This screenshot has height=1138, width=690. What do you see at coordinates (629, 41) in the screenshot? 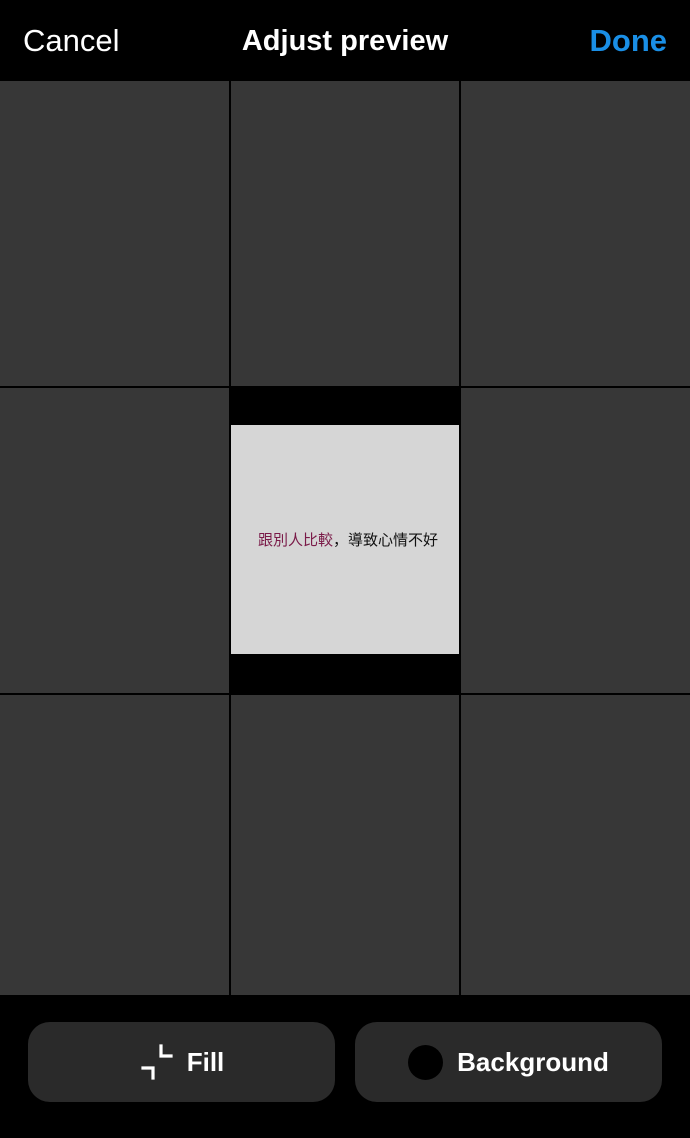
I see `done-button: Done` at bounding box center [629, 41].